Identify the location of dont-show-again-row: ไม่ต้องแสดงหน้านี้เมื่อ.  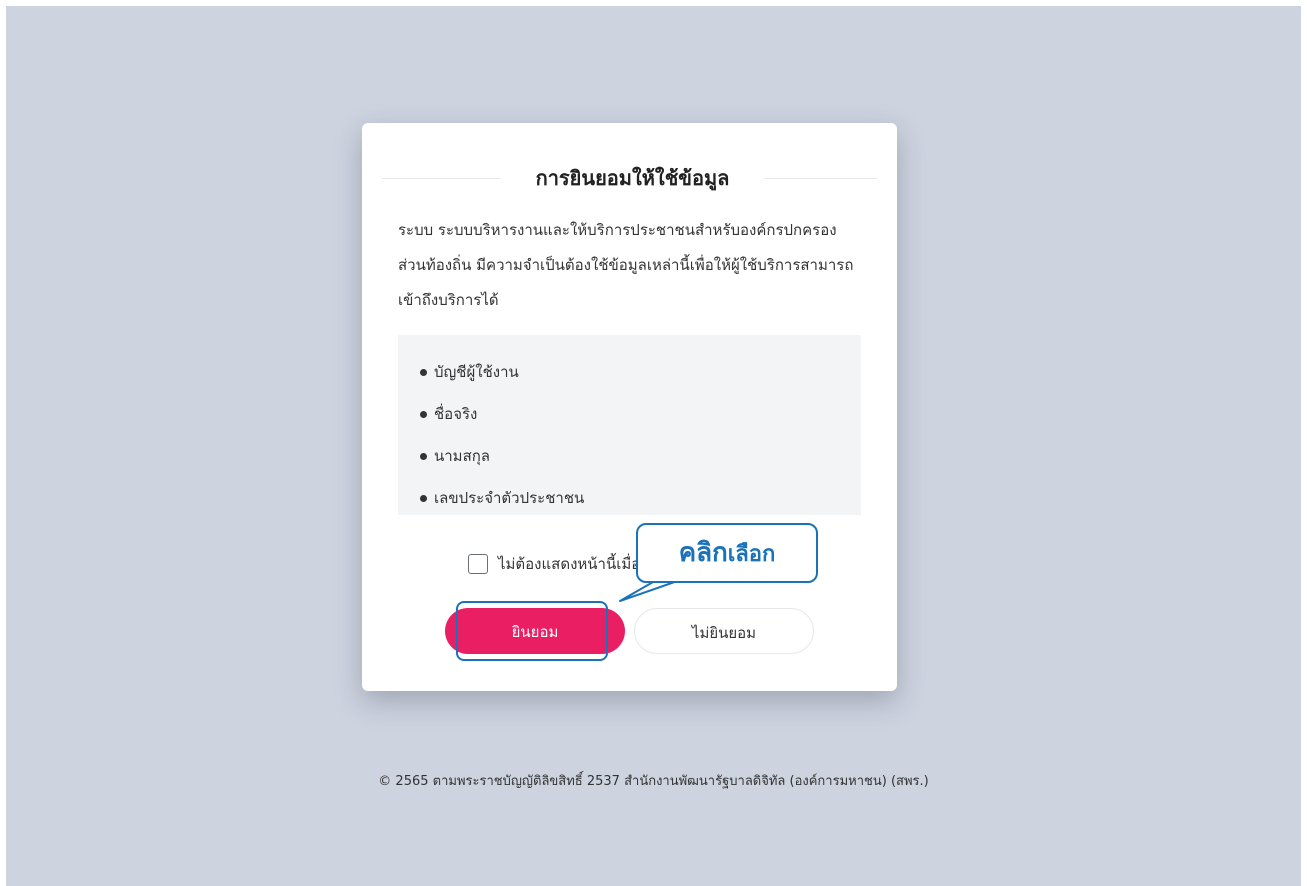
(554, 564).